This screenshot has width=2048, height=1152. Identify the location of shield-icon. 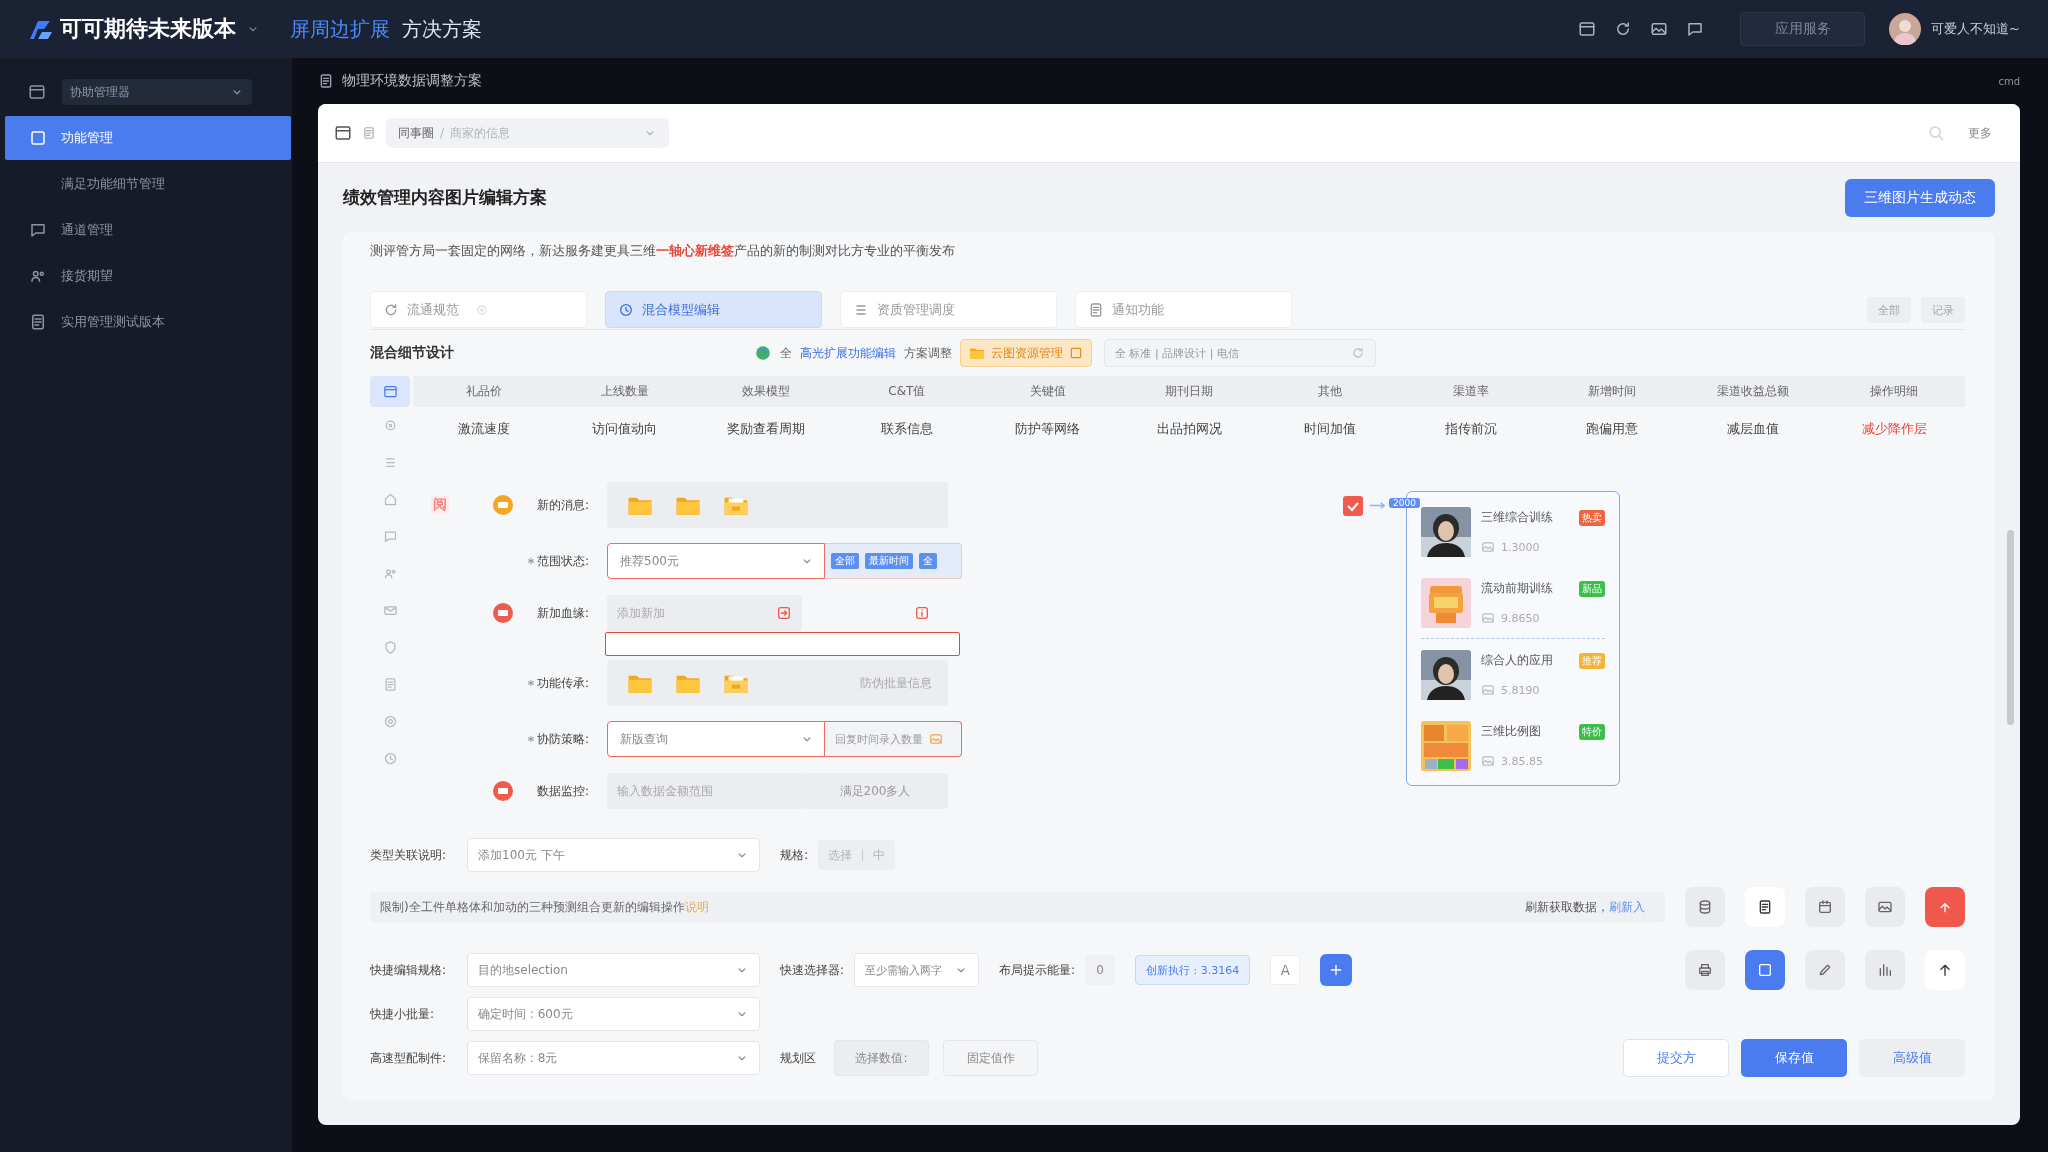
(390, 647).